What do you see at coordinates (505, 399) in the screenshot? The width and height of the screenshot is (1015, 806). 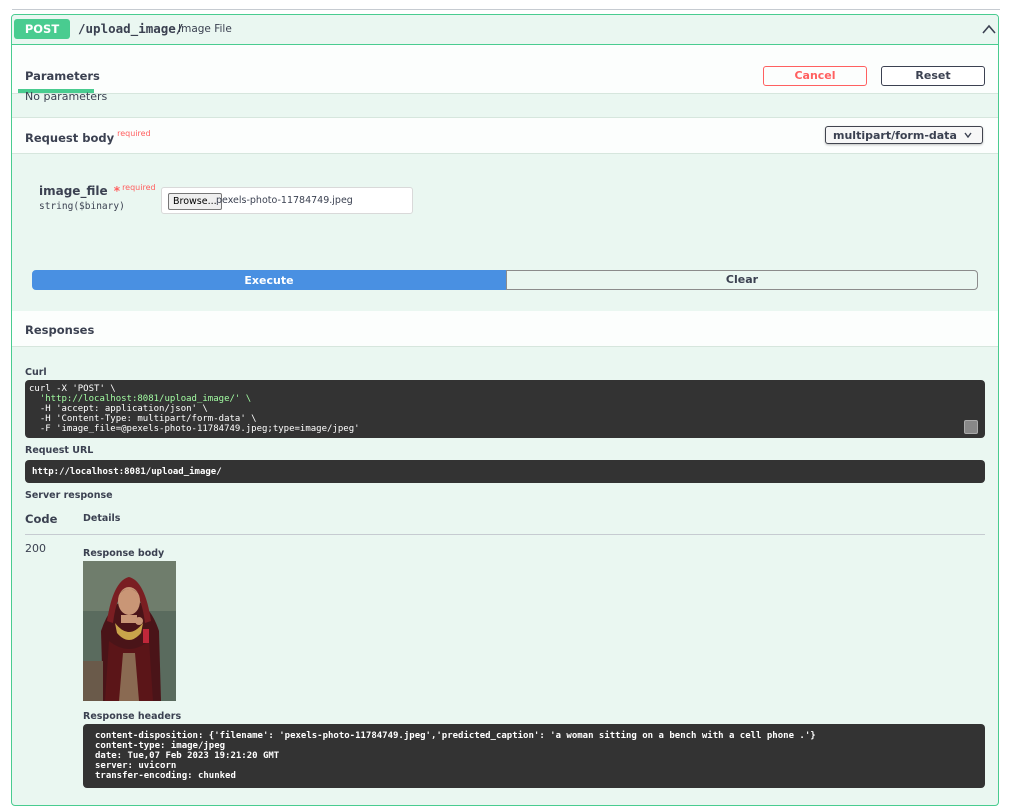 I see `curl-line: 'http://localhost:8081/upload_image/' \` at bounding box center [505, 399].